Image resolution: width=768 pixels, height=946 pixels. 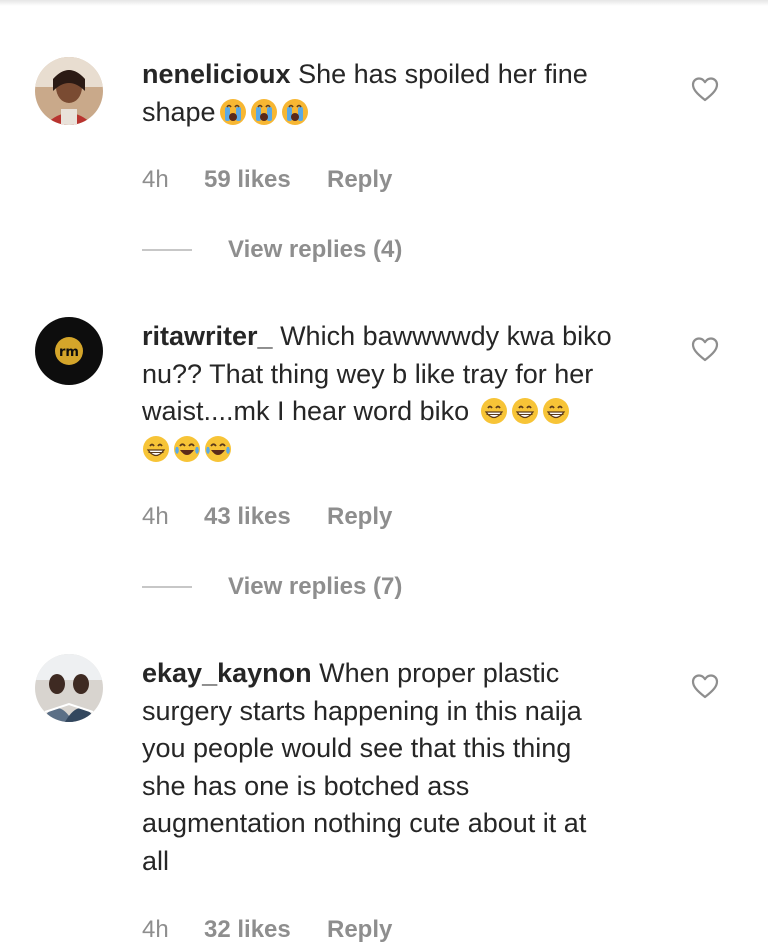 I want to click on comment-line: She has spoiled her fine, so click(x=443, y=74).